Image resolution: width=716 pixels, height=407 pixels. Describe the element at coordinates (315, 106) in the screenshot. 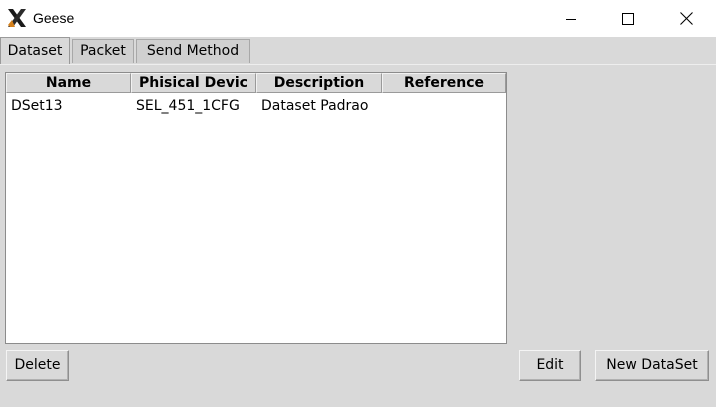

I see `cell-description: Dataset Padrao` at that location.